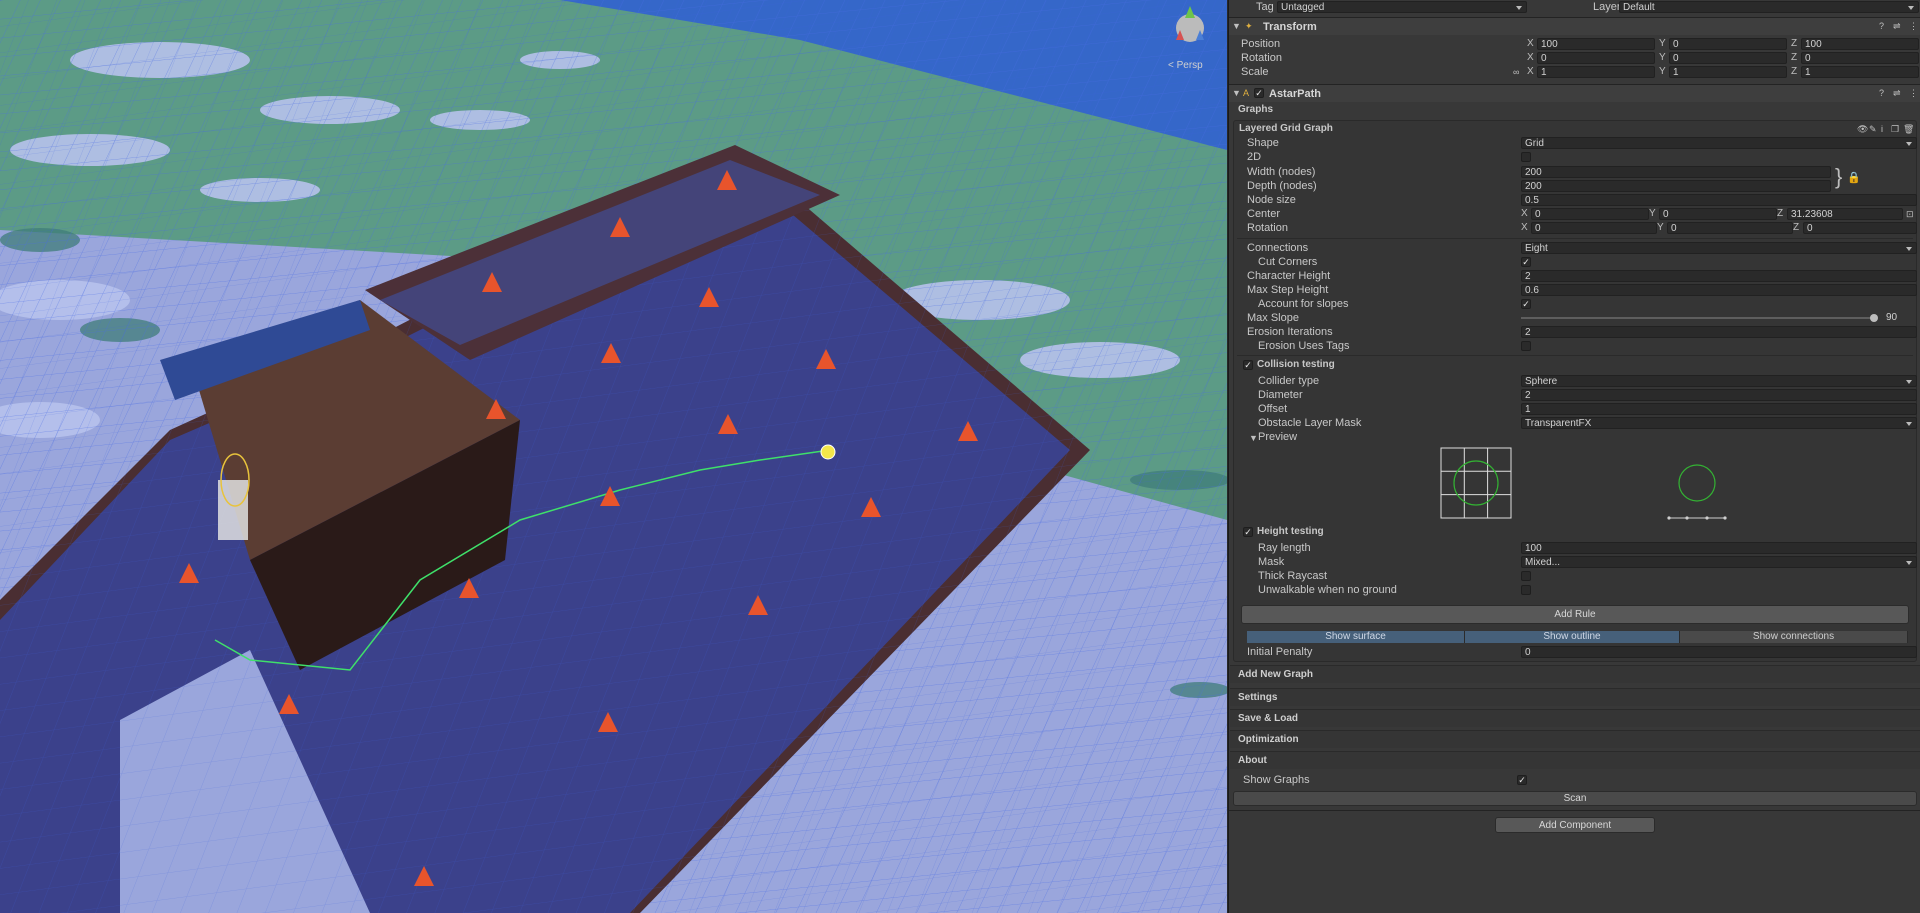 The width and height of the screenshot is (1920, 913). What do you see at coordinates (1286, 128) in the screenshot?
I see `graph-name: Layered Grid Graph` at bounding box center [1286, 128].